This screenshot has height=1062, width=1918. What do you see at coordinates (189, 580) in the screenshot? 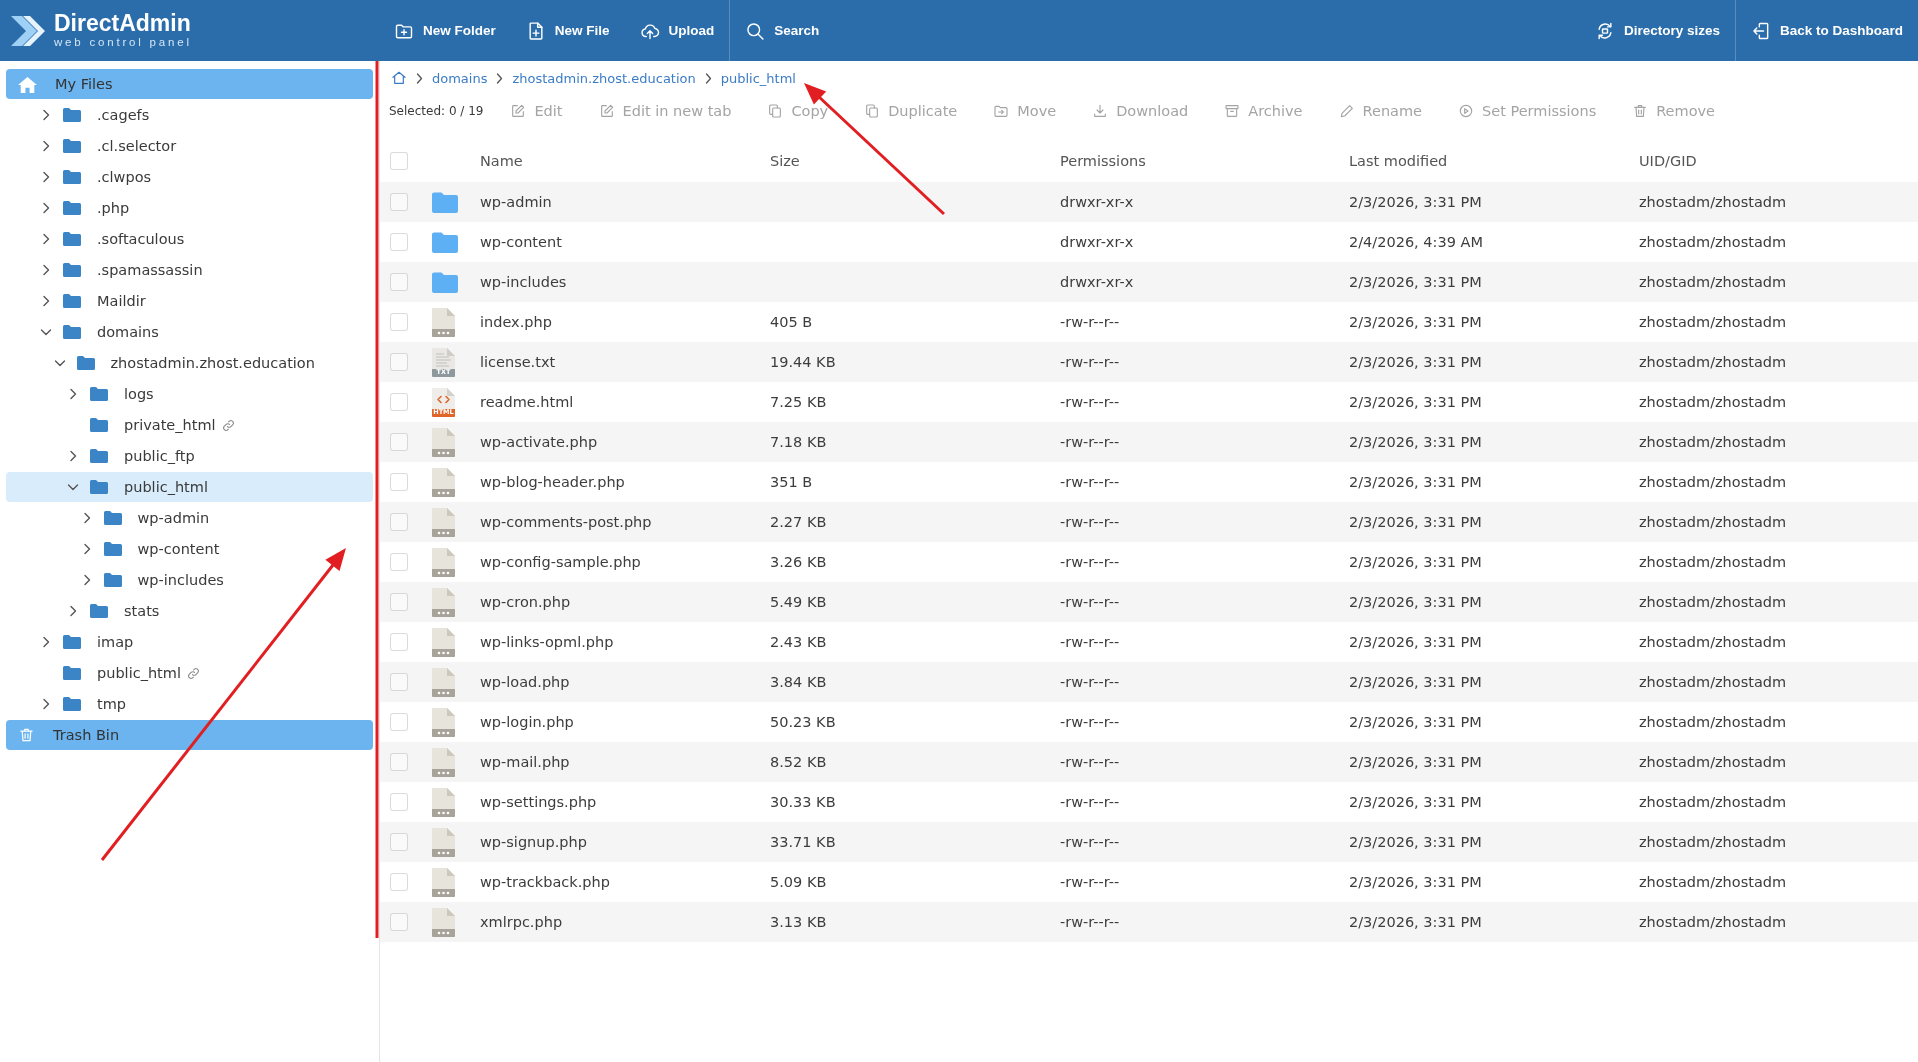
I see `tree-item: wp-includes` at bounding box center [189, 580].